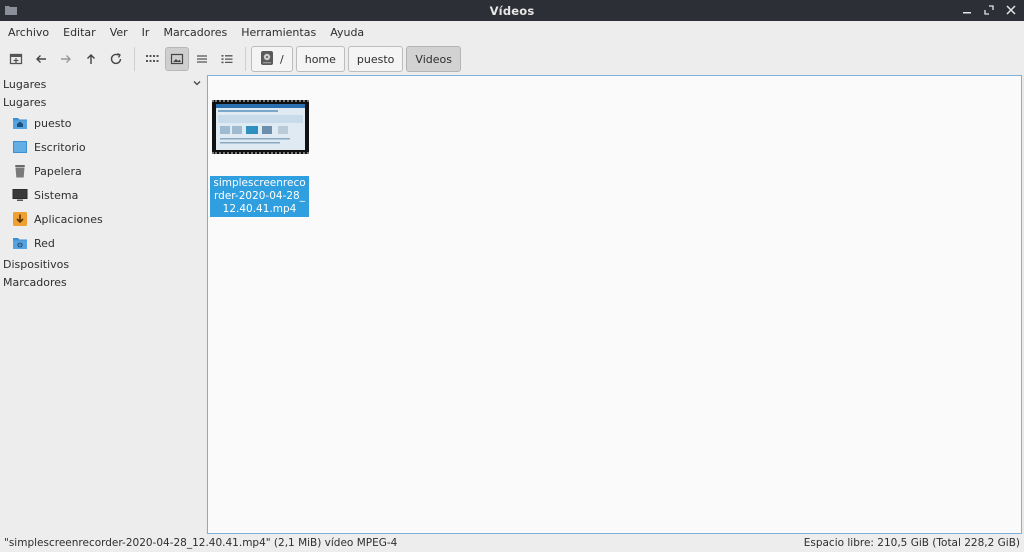 The image size is (1024, 552). I want to click on chevron-down-icon, so click(197, 84).